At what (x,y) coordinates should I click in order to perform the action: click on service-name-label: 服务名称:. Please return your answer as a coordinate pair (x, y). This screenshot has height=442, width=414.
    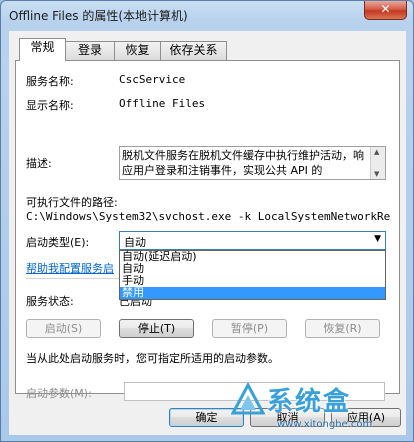
    Looking at the image, I should click on (50, 81).